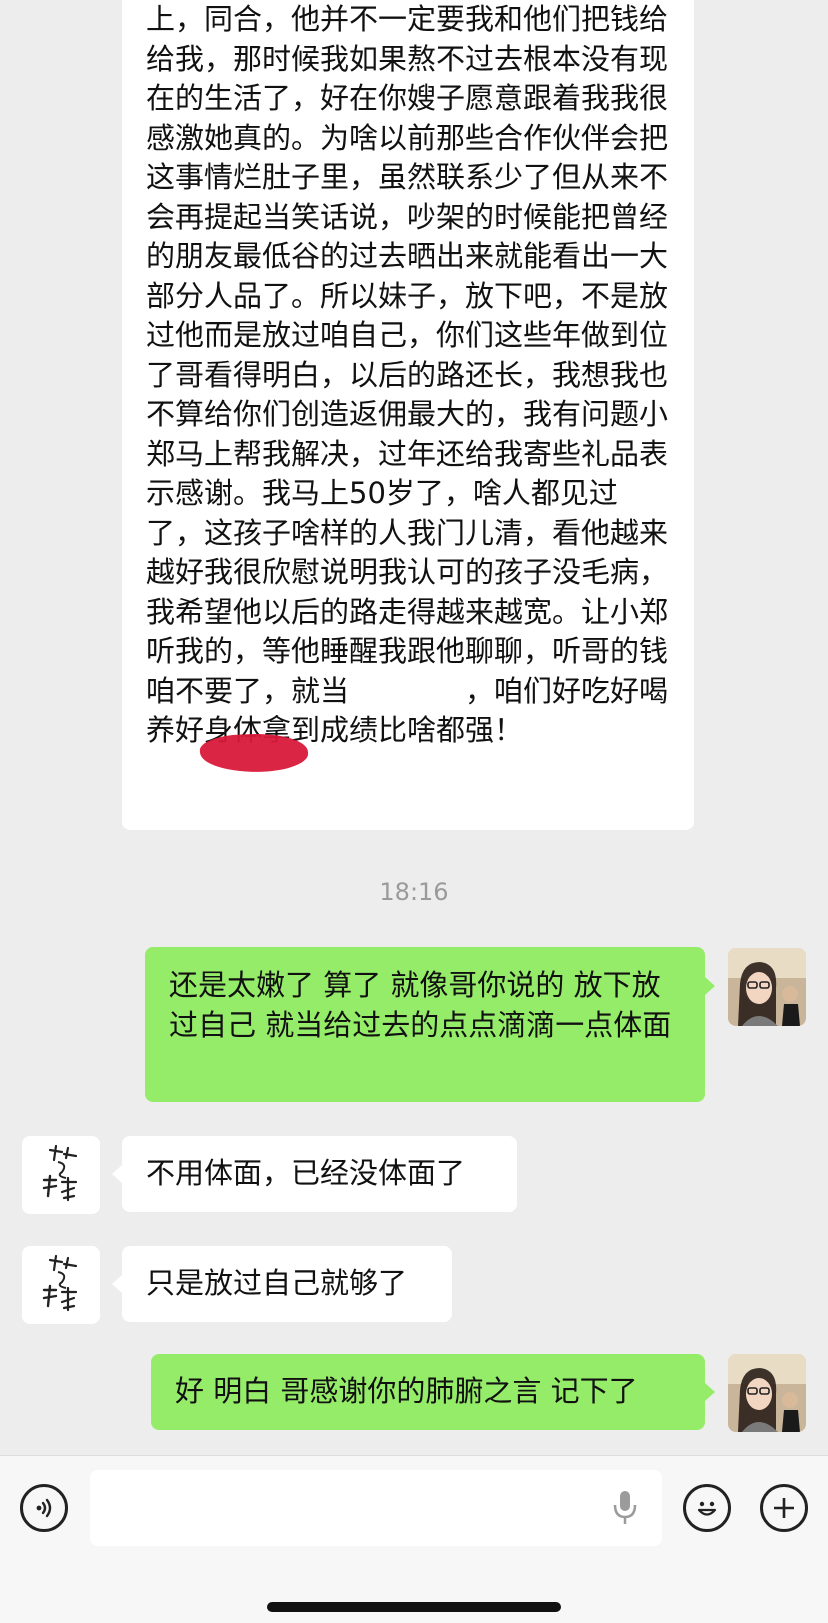 The height and width of the screenshot is (1623, 828). What do you see at coordinates (376, 1508) in the screenshot?
I see `message-input` at bounding box center [376, 1508].